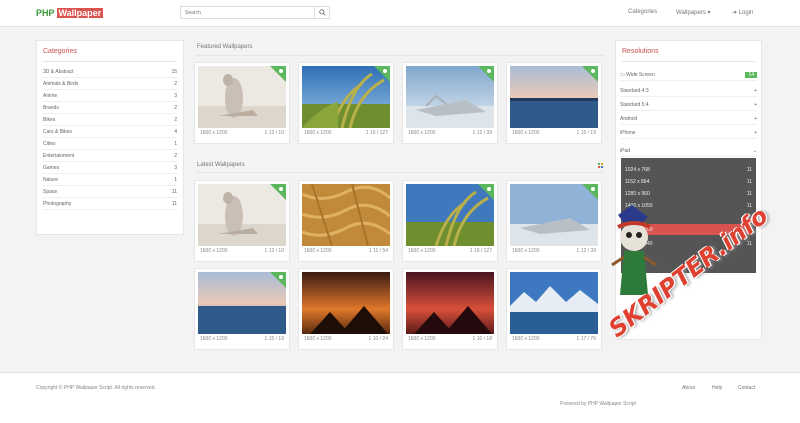 This screenshot has width=800, height=423. I want to click on category-item: Space 11, so click(110, 192).